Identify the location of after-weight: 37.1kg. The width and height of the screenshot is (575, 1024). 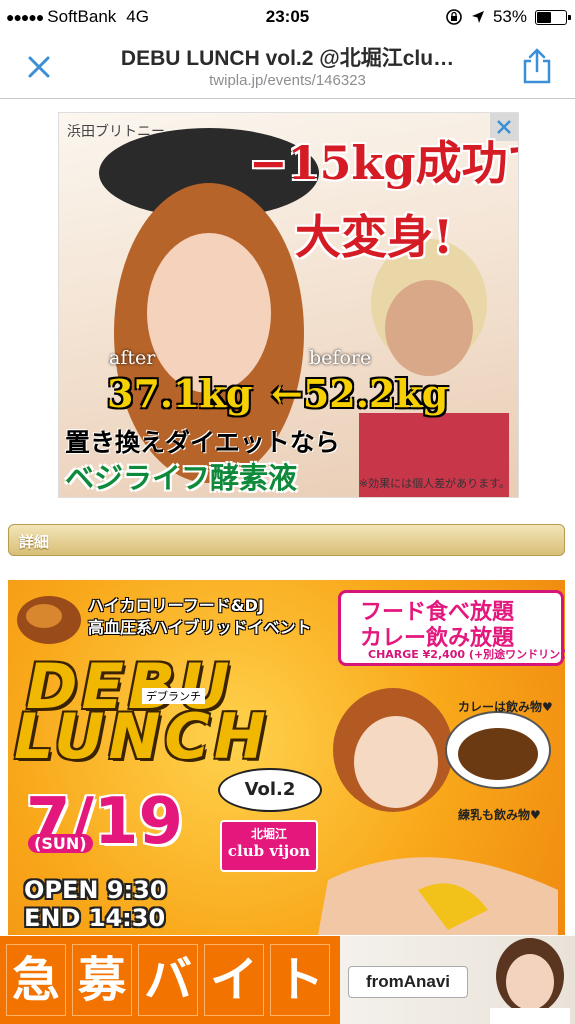
(180, 393).